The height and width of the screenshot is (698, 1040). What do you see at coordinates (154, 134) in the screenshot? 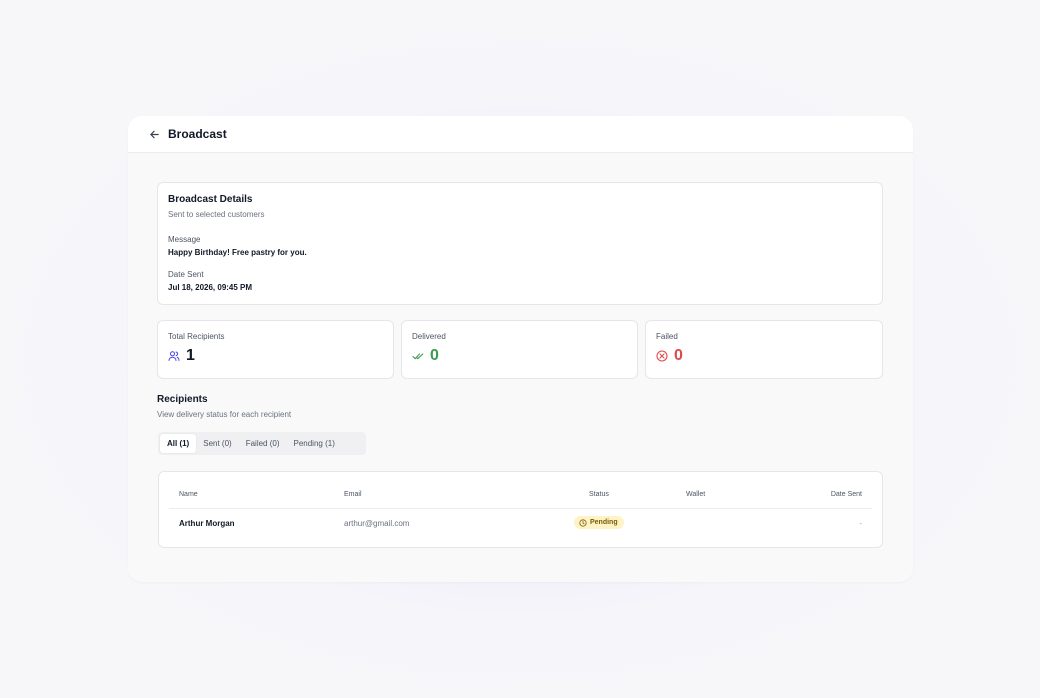
I see `arrow-left-icon` at bounding box center [154, 134].